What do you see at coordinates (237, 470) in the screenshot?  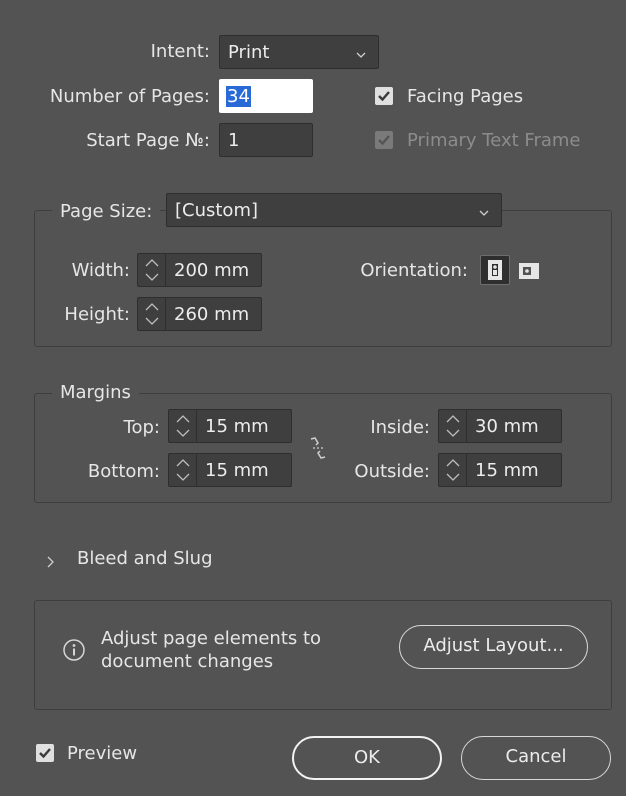 I see `bottom-margin-value: 15 mm` at bounding box center [237, 470].